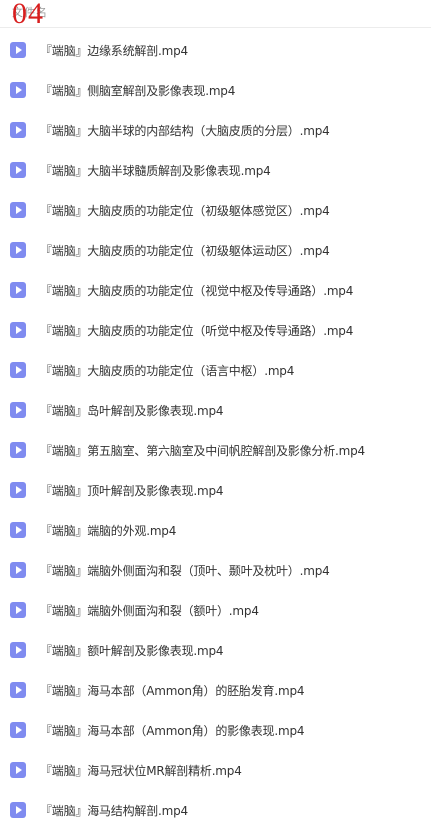 This screenshot has width=431, height=830. I want to click on file-name: 『端脑』海马结构解剖.mp4, so click(114, 810).